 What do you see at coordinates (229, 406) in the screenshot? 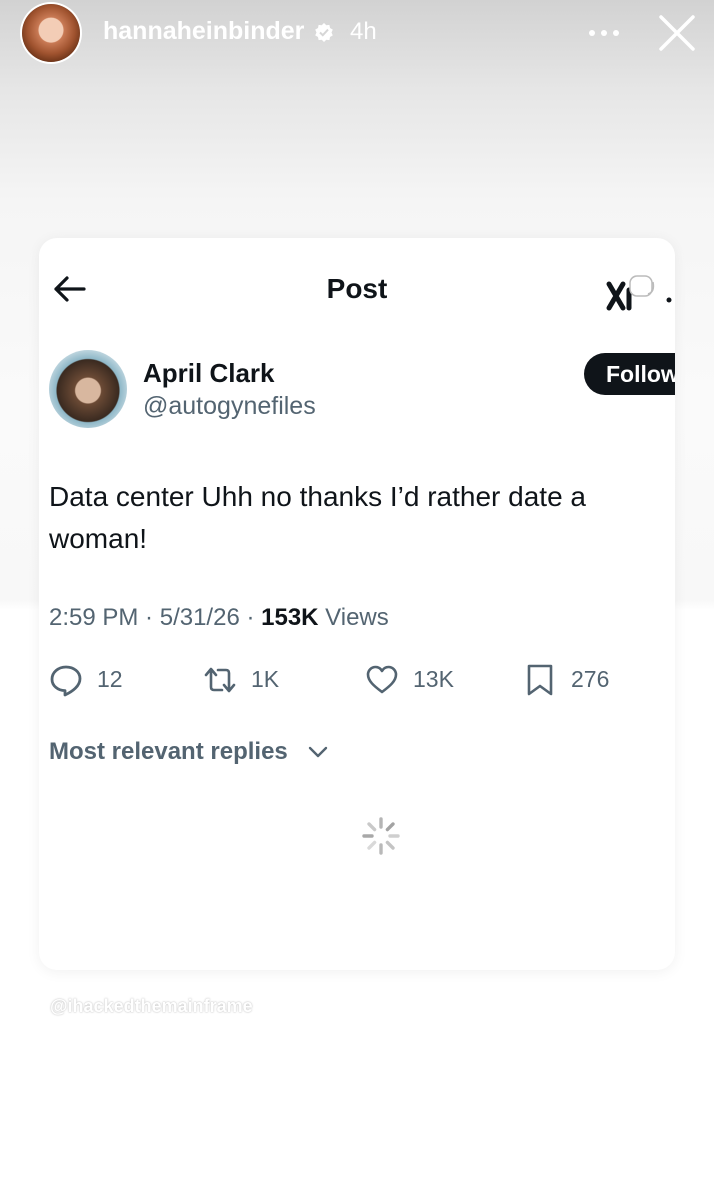
I see `author-handle: @autogynefiles` at bounding box center [229, 406].